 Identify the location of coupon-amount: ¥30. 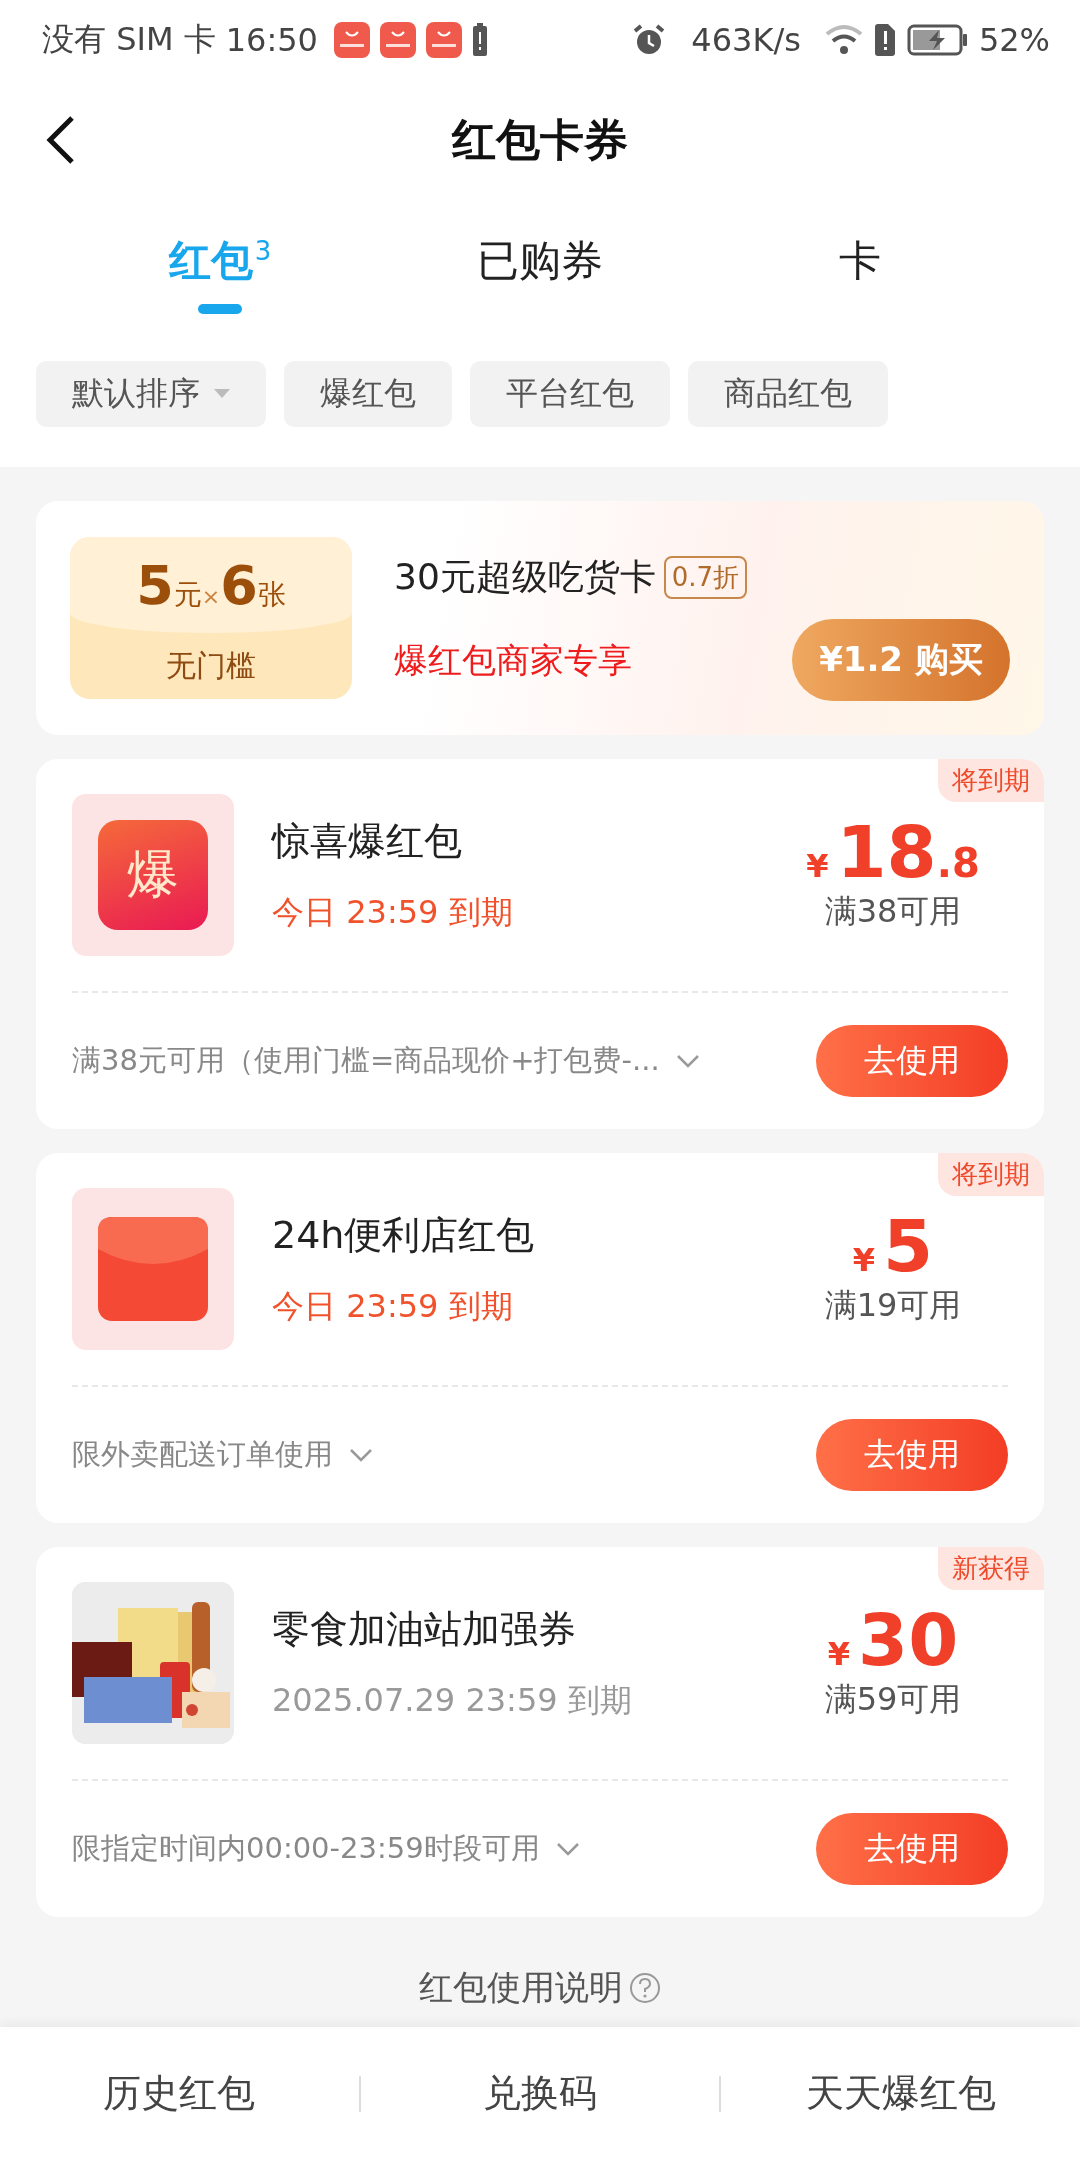
(893, 1640).